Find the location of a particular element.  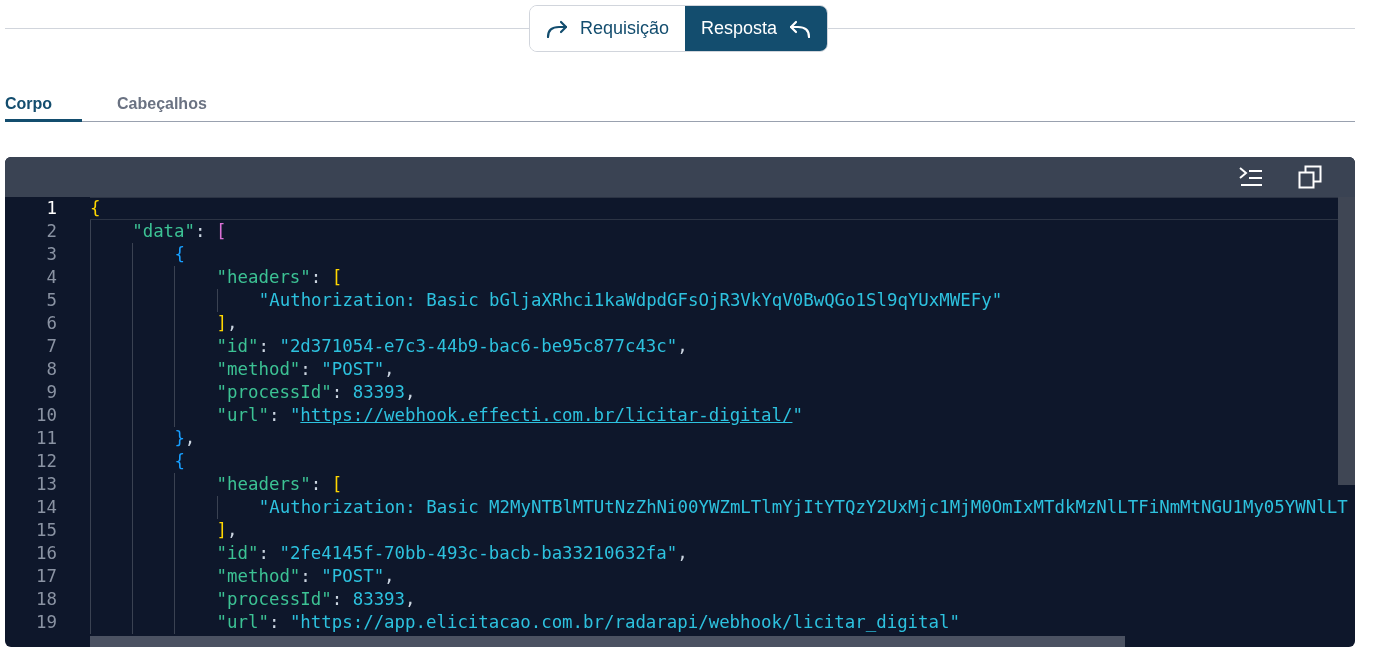

line-number: 16 is located at coordinates (46, 554).